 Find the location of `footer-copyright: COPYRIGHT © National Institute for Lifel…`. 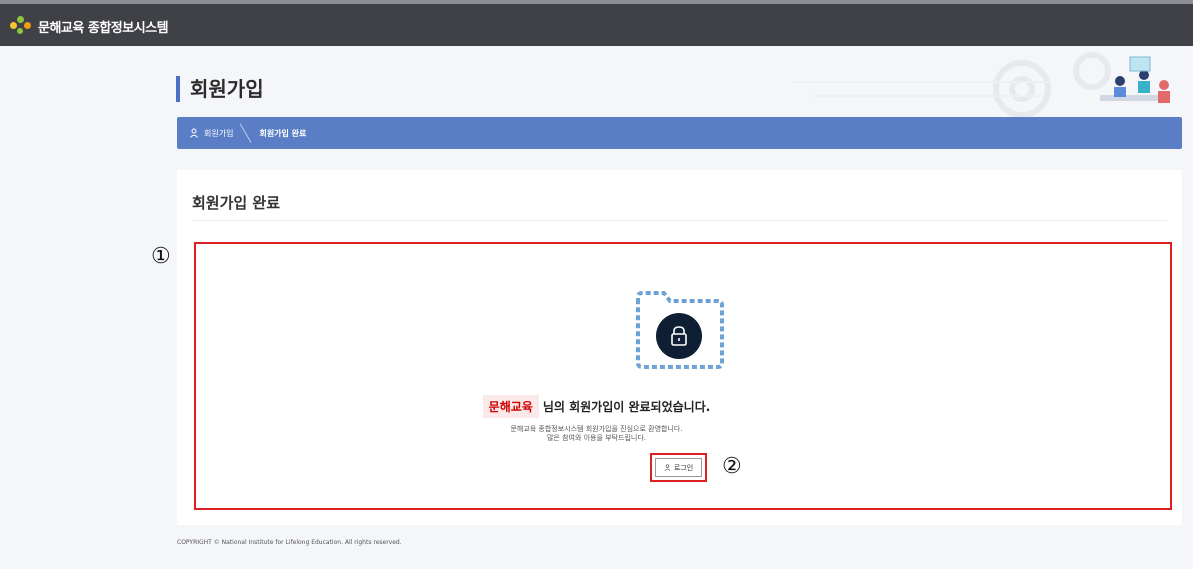

footer-copyright: COPYRIGHT © National Institute for Lifel… is located at coordinates (289, 542).